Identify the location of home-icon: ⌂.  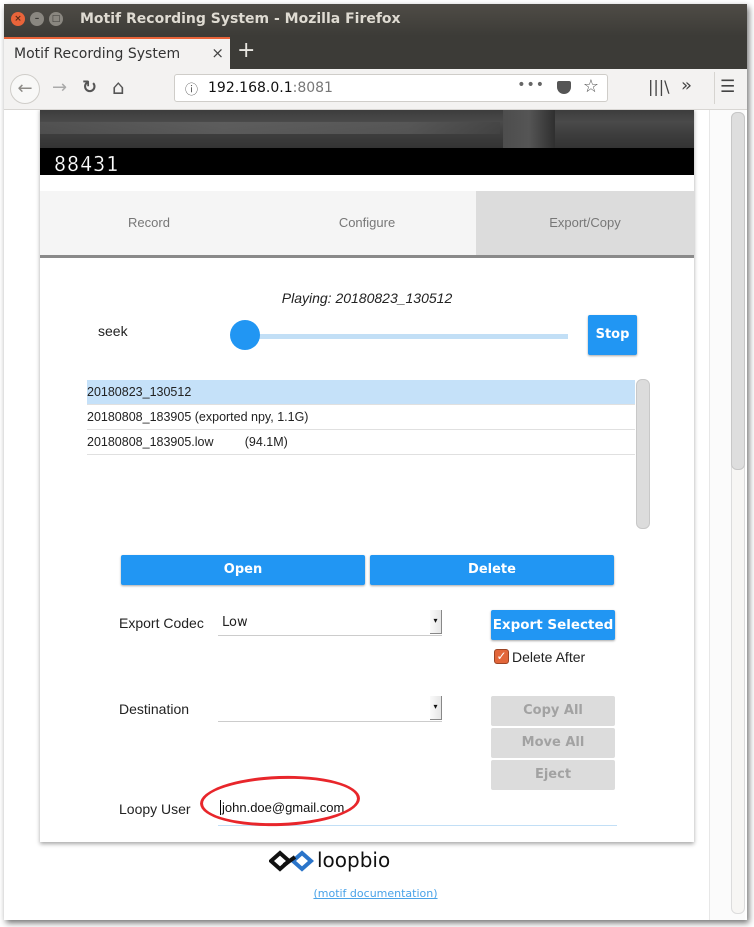
(118, 87).